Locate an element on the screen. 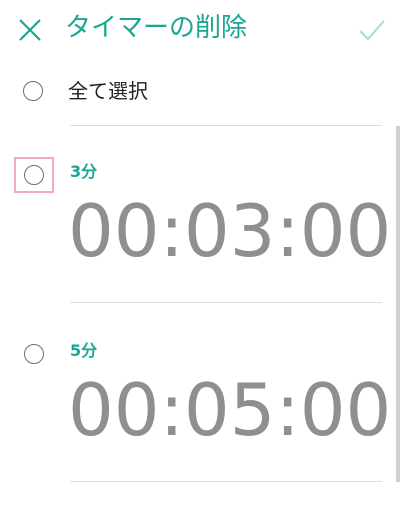  timer-name: 5分 is located at coordinates (84, 350).